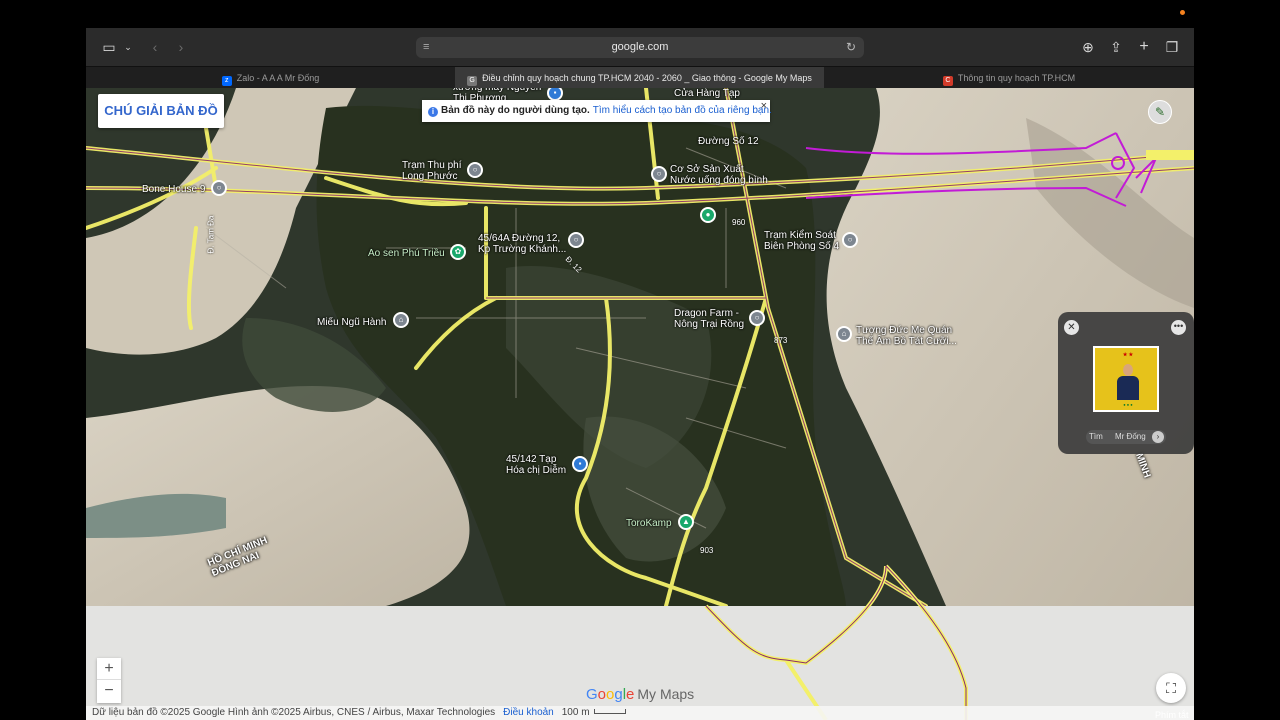 Image resolution: width=1280 pixels, height=720 pixels. What do you see at coordinates (1071, 327) in the screenshot?
I see `close-icon: ✕` at bounding box center [1071, 327].